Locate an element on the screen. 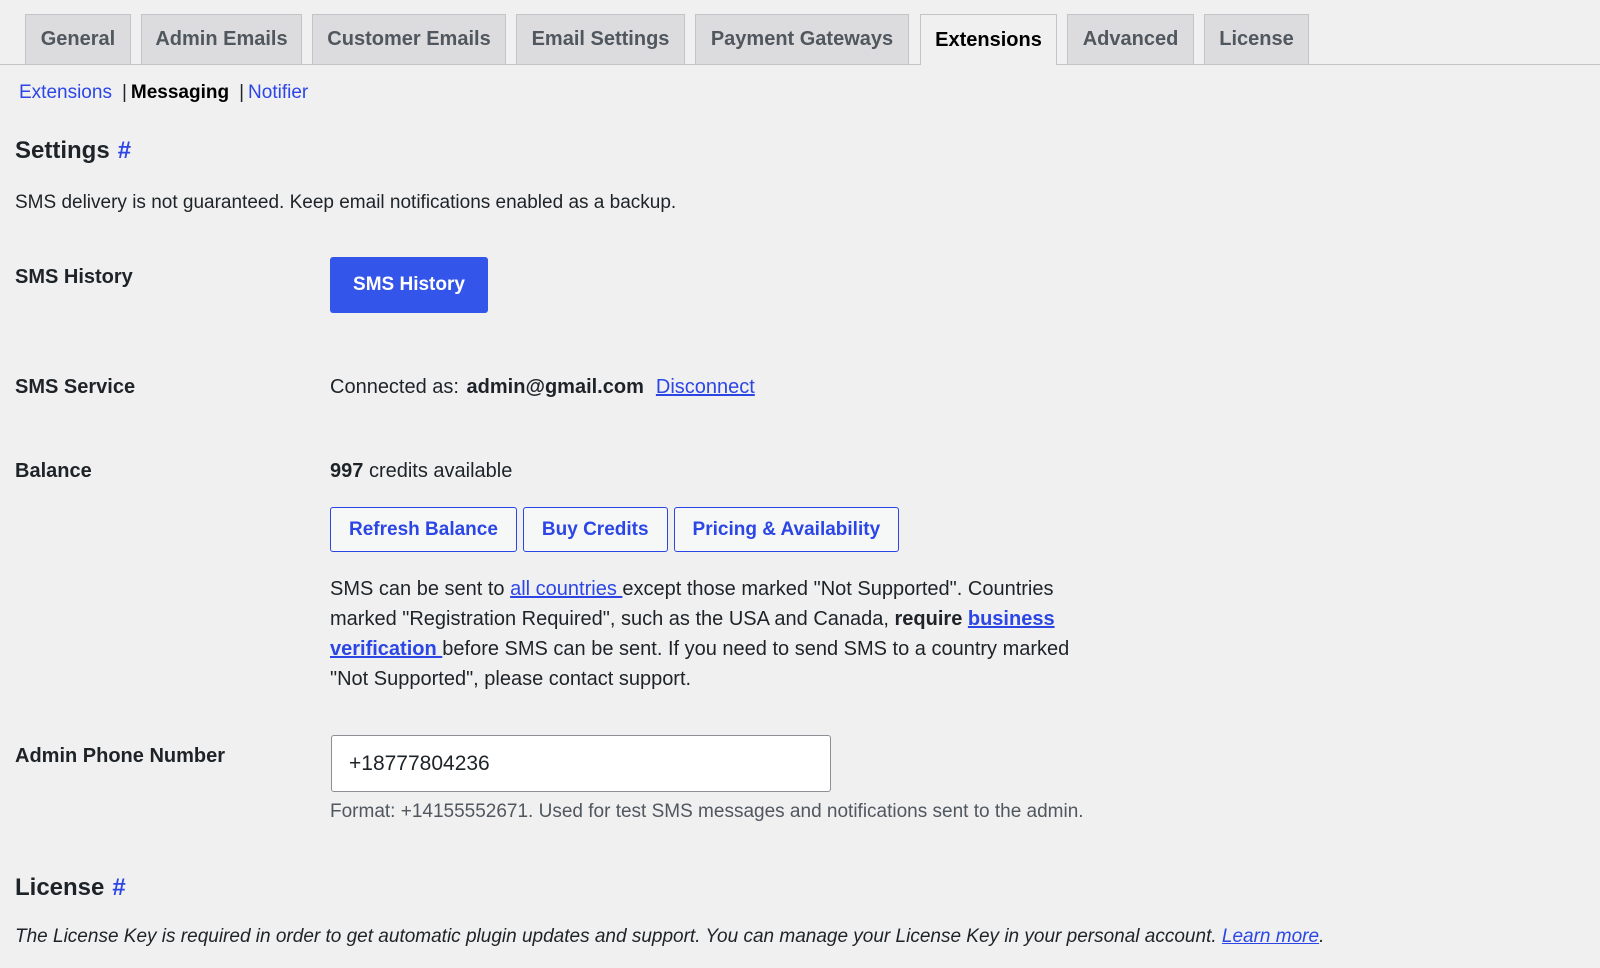  extensions-subnav: Extensions | Messaging | Notifier is located at coordinates (163, 93).